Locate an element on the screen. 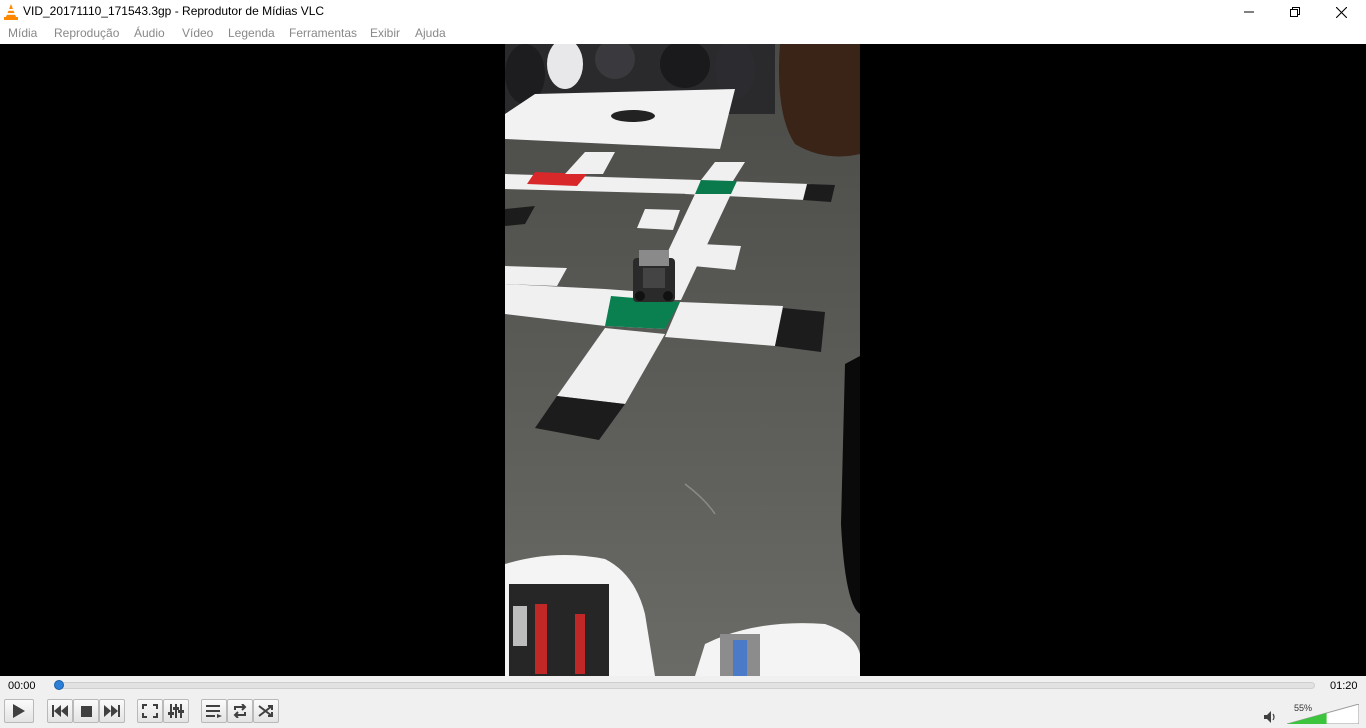 This screenshot has height=728, width=1366. playlist-button is located at coordinates (214, 711).